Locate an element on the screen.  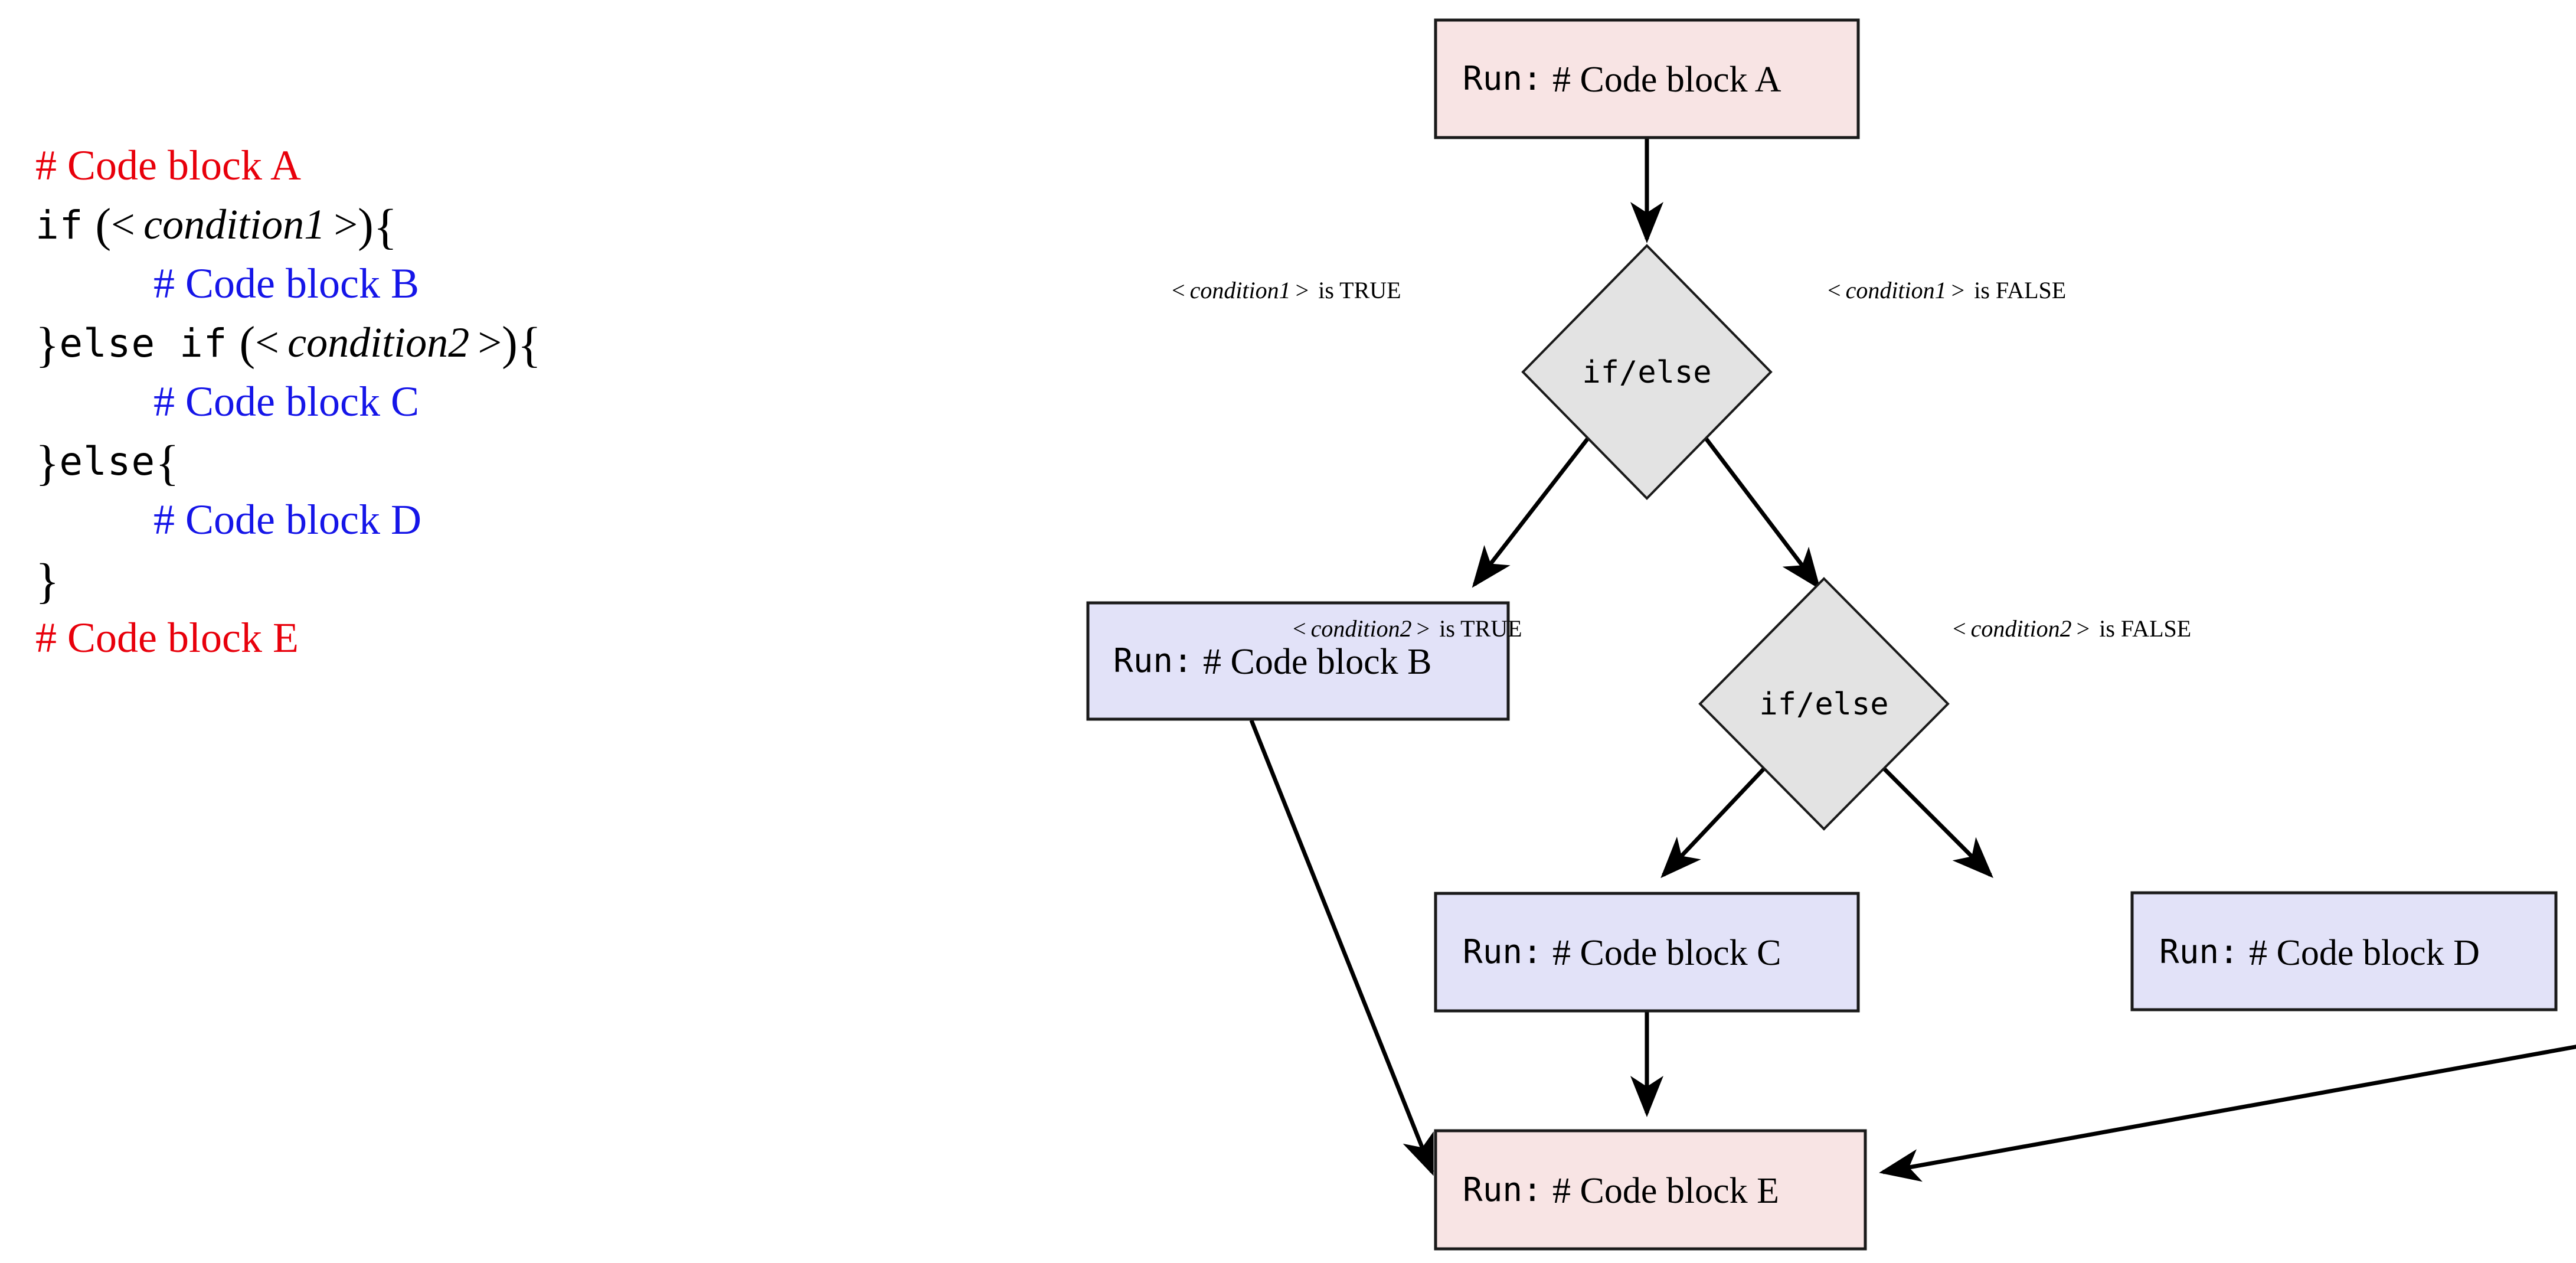
code-line-2: if (< condition1 >){ is located at coordinates (522, 225).